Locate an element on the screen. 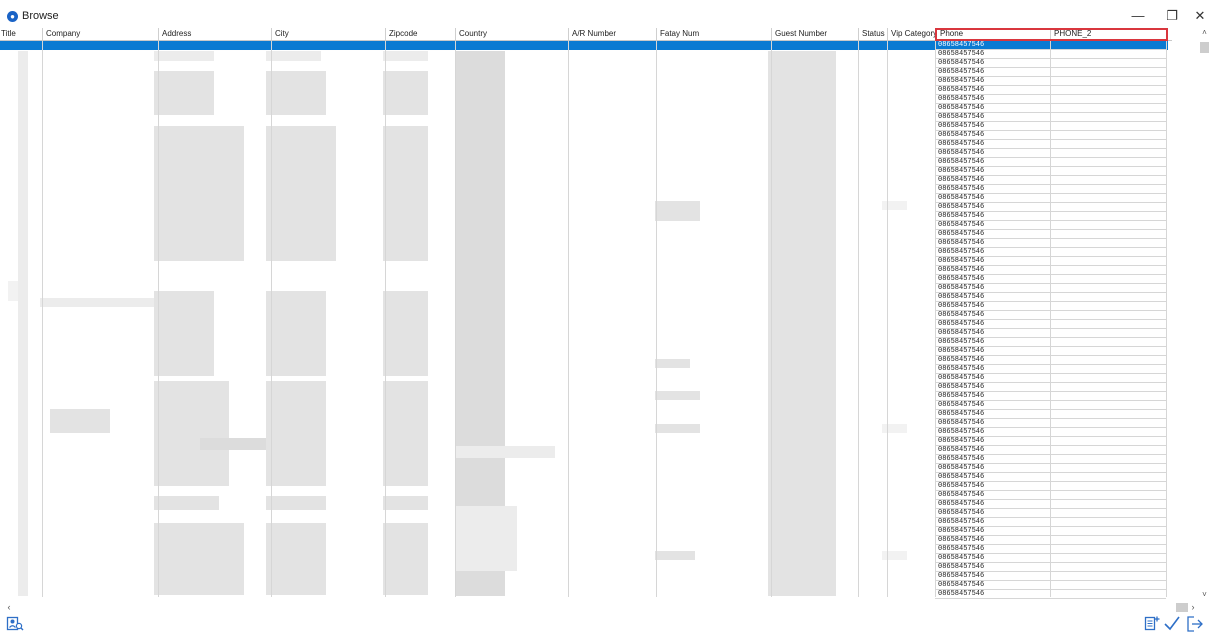  search-person-button is located at coordinates (15, 623).